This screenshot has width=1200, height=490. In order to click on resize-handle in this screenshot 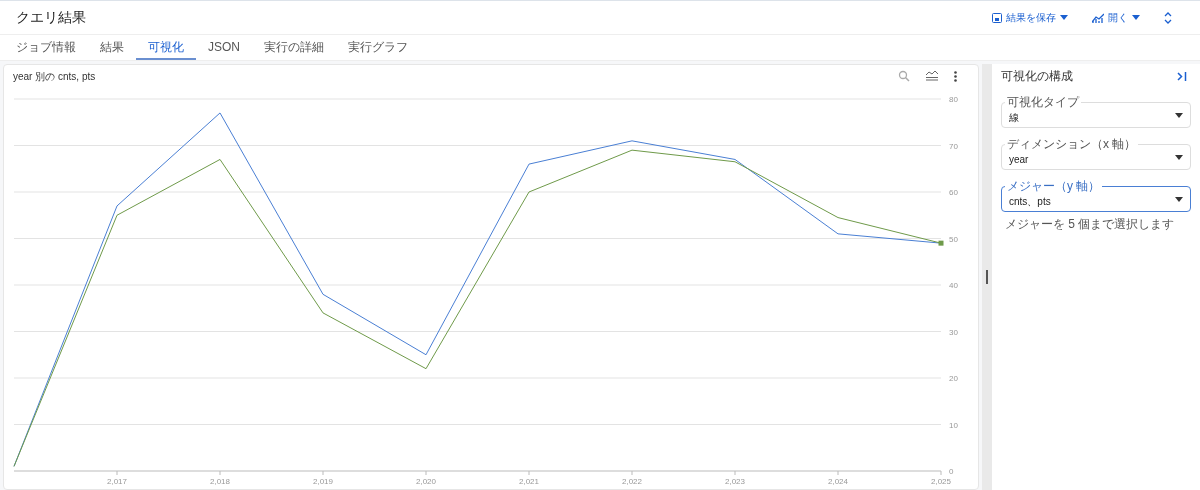, I will do `click(987, 277)`.